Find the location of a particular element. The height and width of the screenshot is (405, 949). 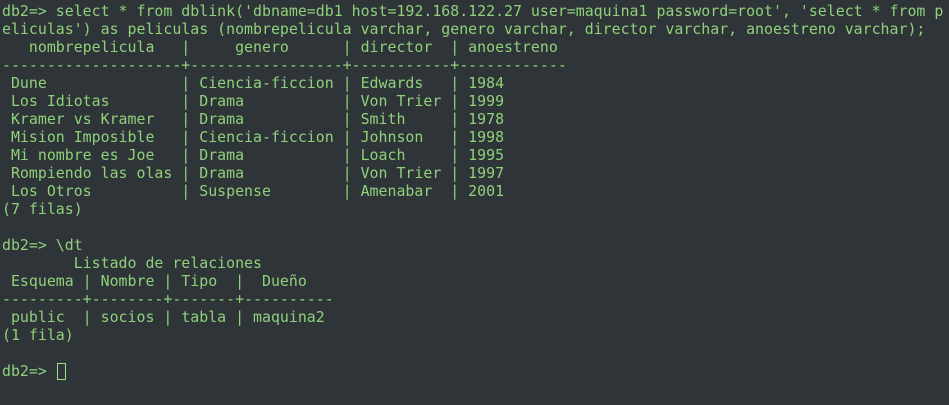

prompt: db2=> is located at coordinates (29, 371).